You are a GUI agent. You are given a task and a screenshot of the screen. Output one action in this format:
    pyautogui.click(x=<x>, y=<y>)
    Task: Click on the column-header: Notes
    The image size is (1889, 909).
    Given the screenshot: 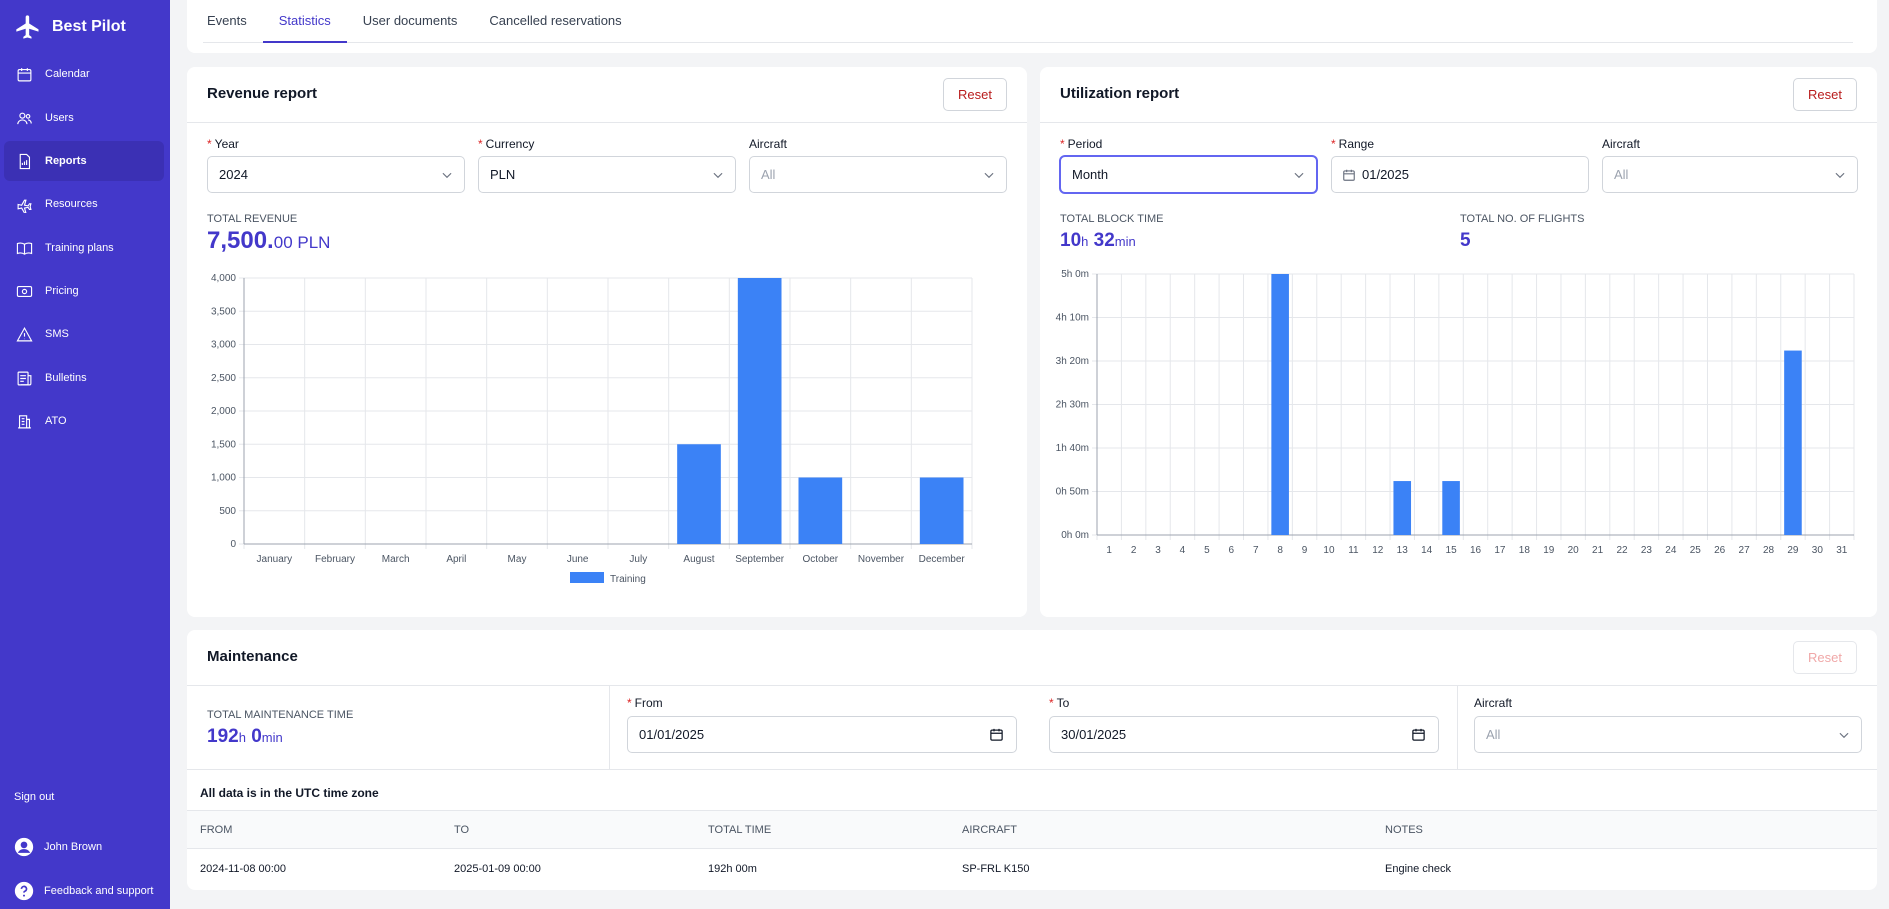 What is the action you would take?
    pyautogui.click(x=1404, y=830)
    